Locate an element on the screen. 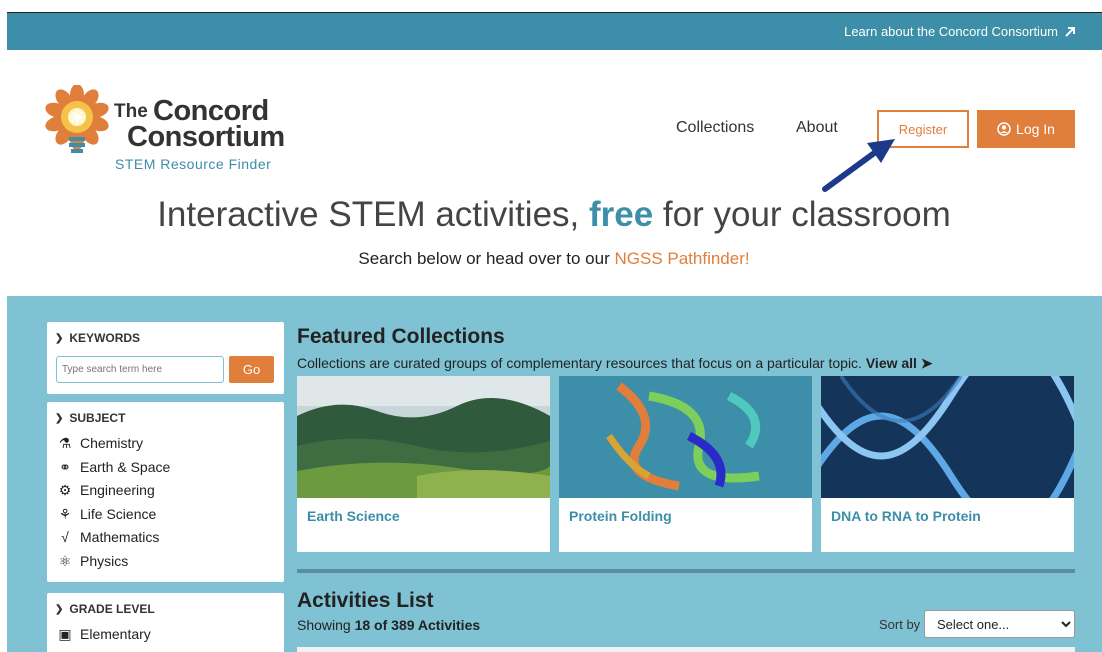 This screenshot has width=1102, height=652. activities-title: Activities List is located at coordinates (365, 600).